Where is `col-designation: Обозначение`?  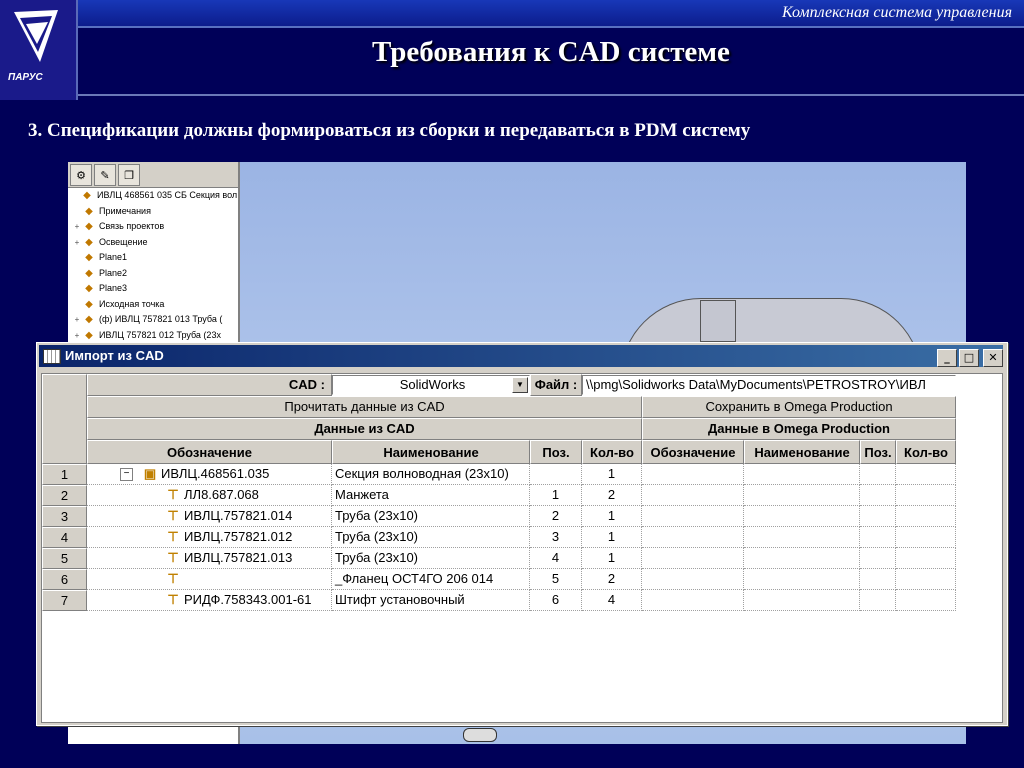 col-designation: Обозначение is located at coordinates (209, 452).